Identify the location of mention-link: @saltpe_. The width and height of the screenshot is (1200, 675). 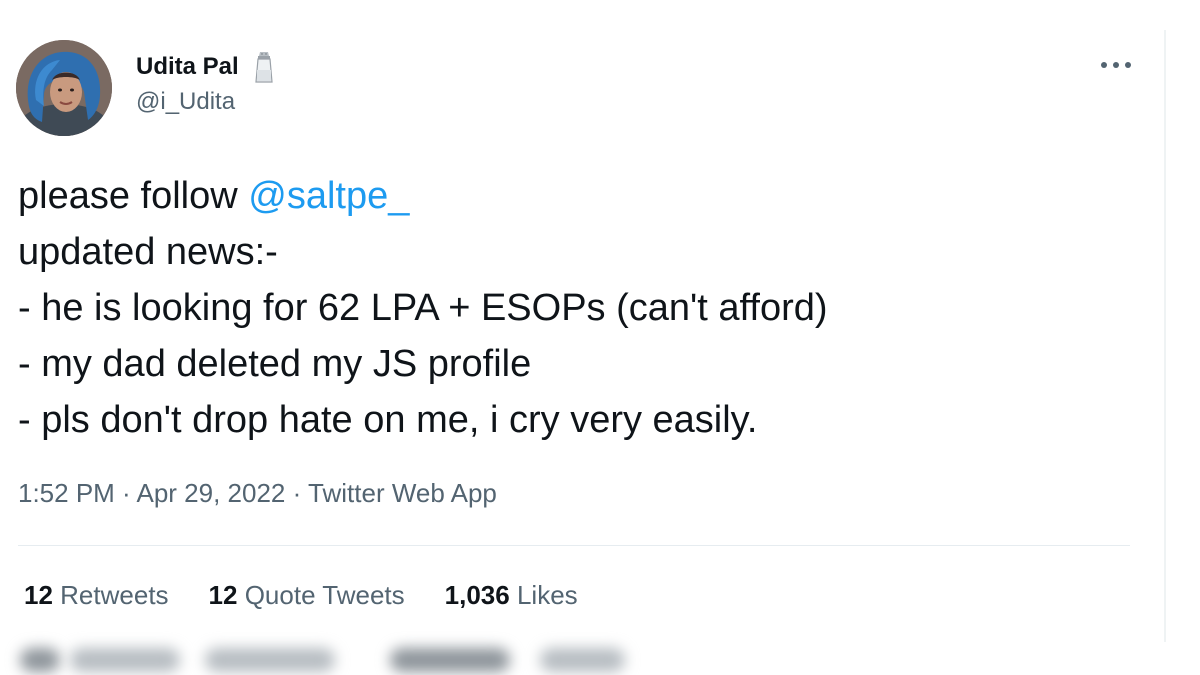
(328, 196).